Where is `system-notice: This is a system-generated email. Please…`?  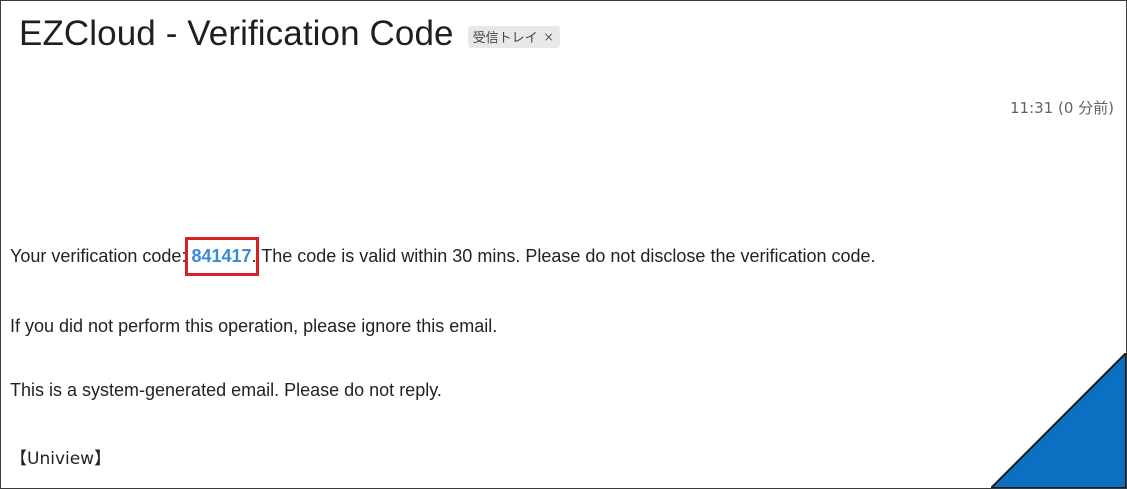
system-notice: This is a system-generated email. Please… is located at coordinates (226, 390).